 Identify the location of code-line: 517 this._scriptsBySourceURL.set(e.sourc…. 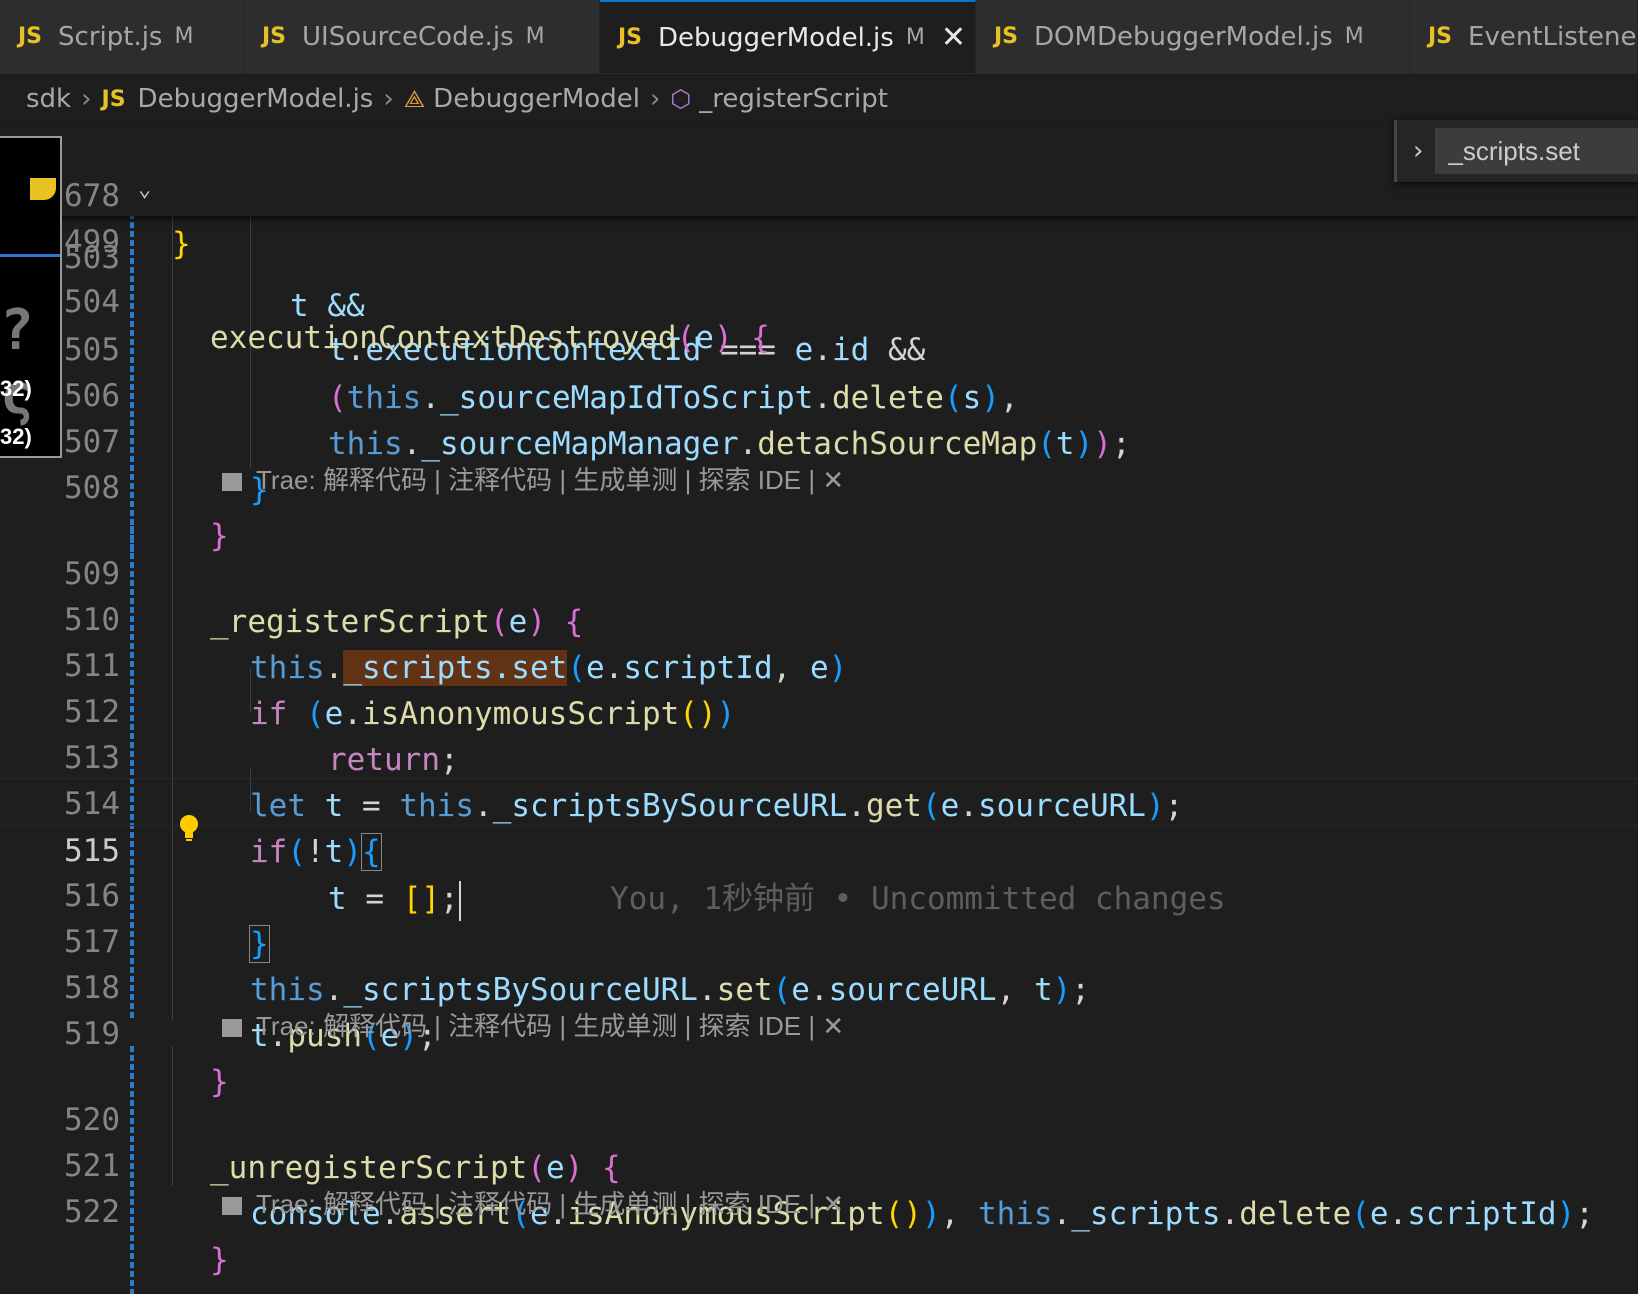
(819, 939).